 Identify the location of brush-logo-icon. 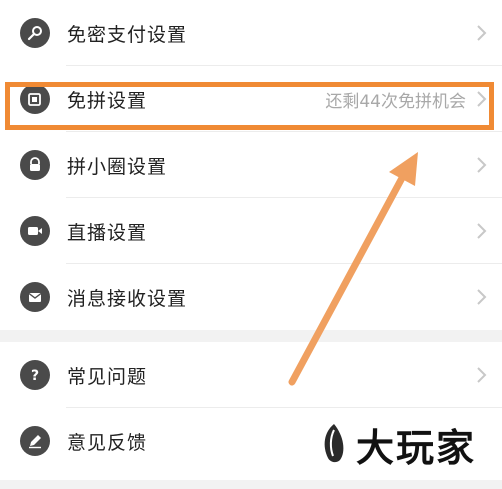
(334, 443).